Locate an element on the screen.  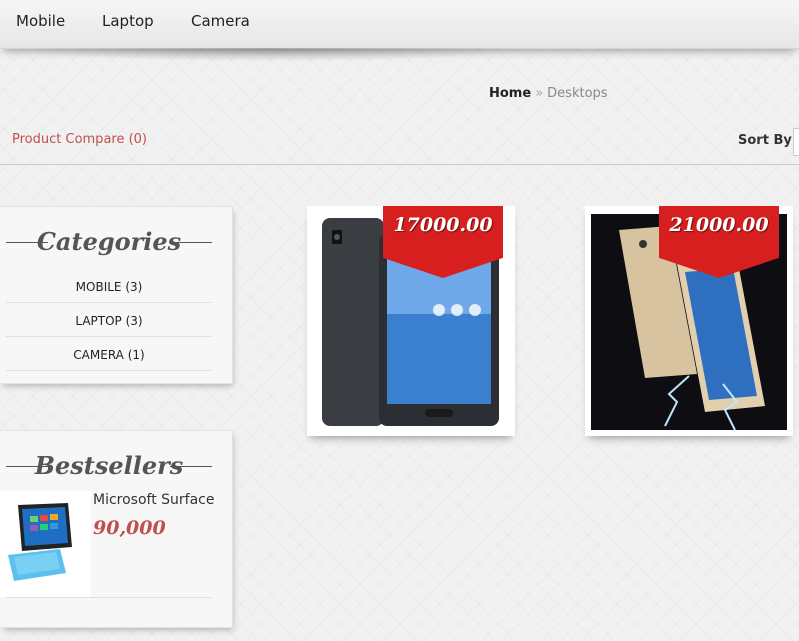
toolbar-divider is located at coordinates (399, 164).